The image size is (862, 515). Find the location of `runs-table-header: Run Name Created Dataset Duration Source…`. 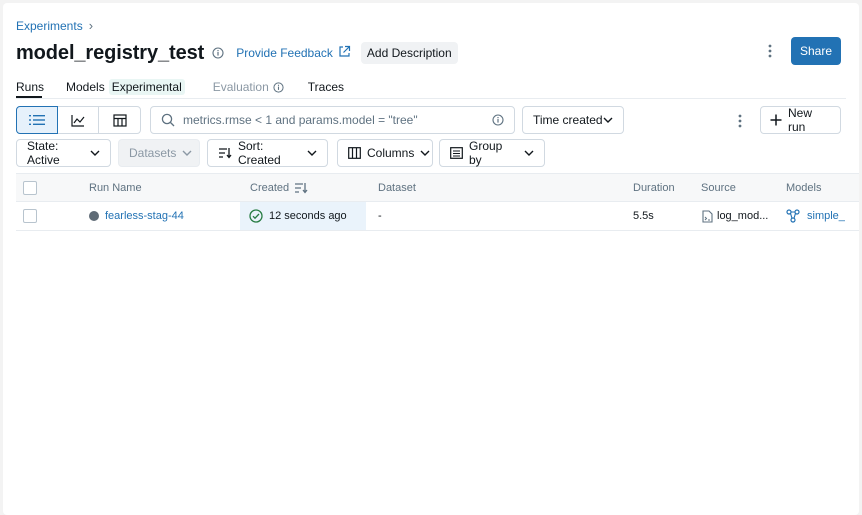

runs-table-header: Run Name Created Dataset Duration Source… is located at coordinates (437, 187).